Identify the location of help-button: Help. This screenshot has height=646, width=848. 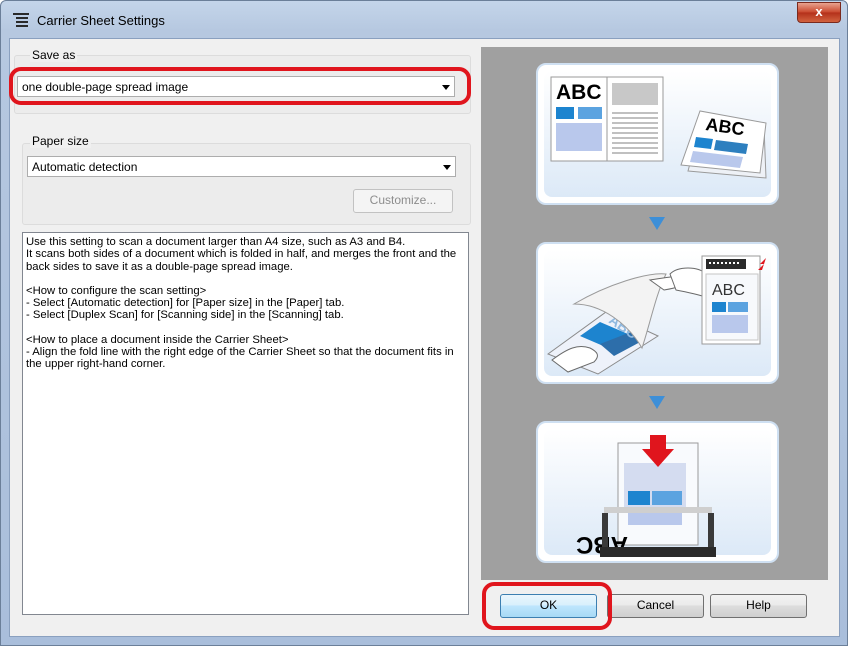
(758, 606).